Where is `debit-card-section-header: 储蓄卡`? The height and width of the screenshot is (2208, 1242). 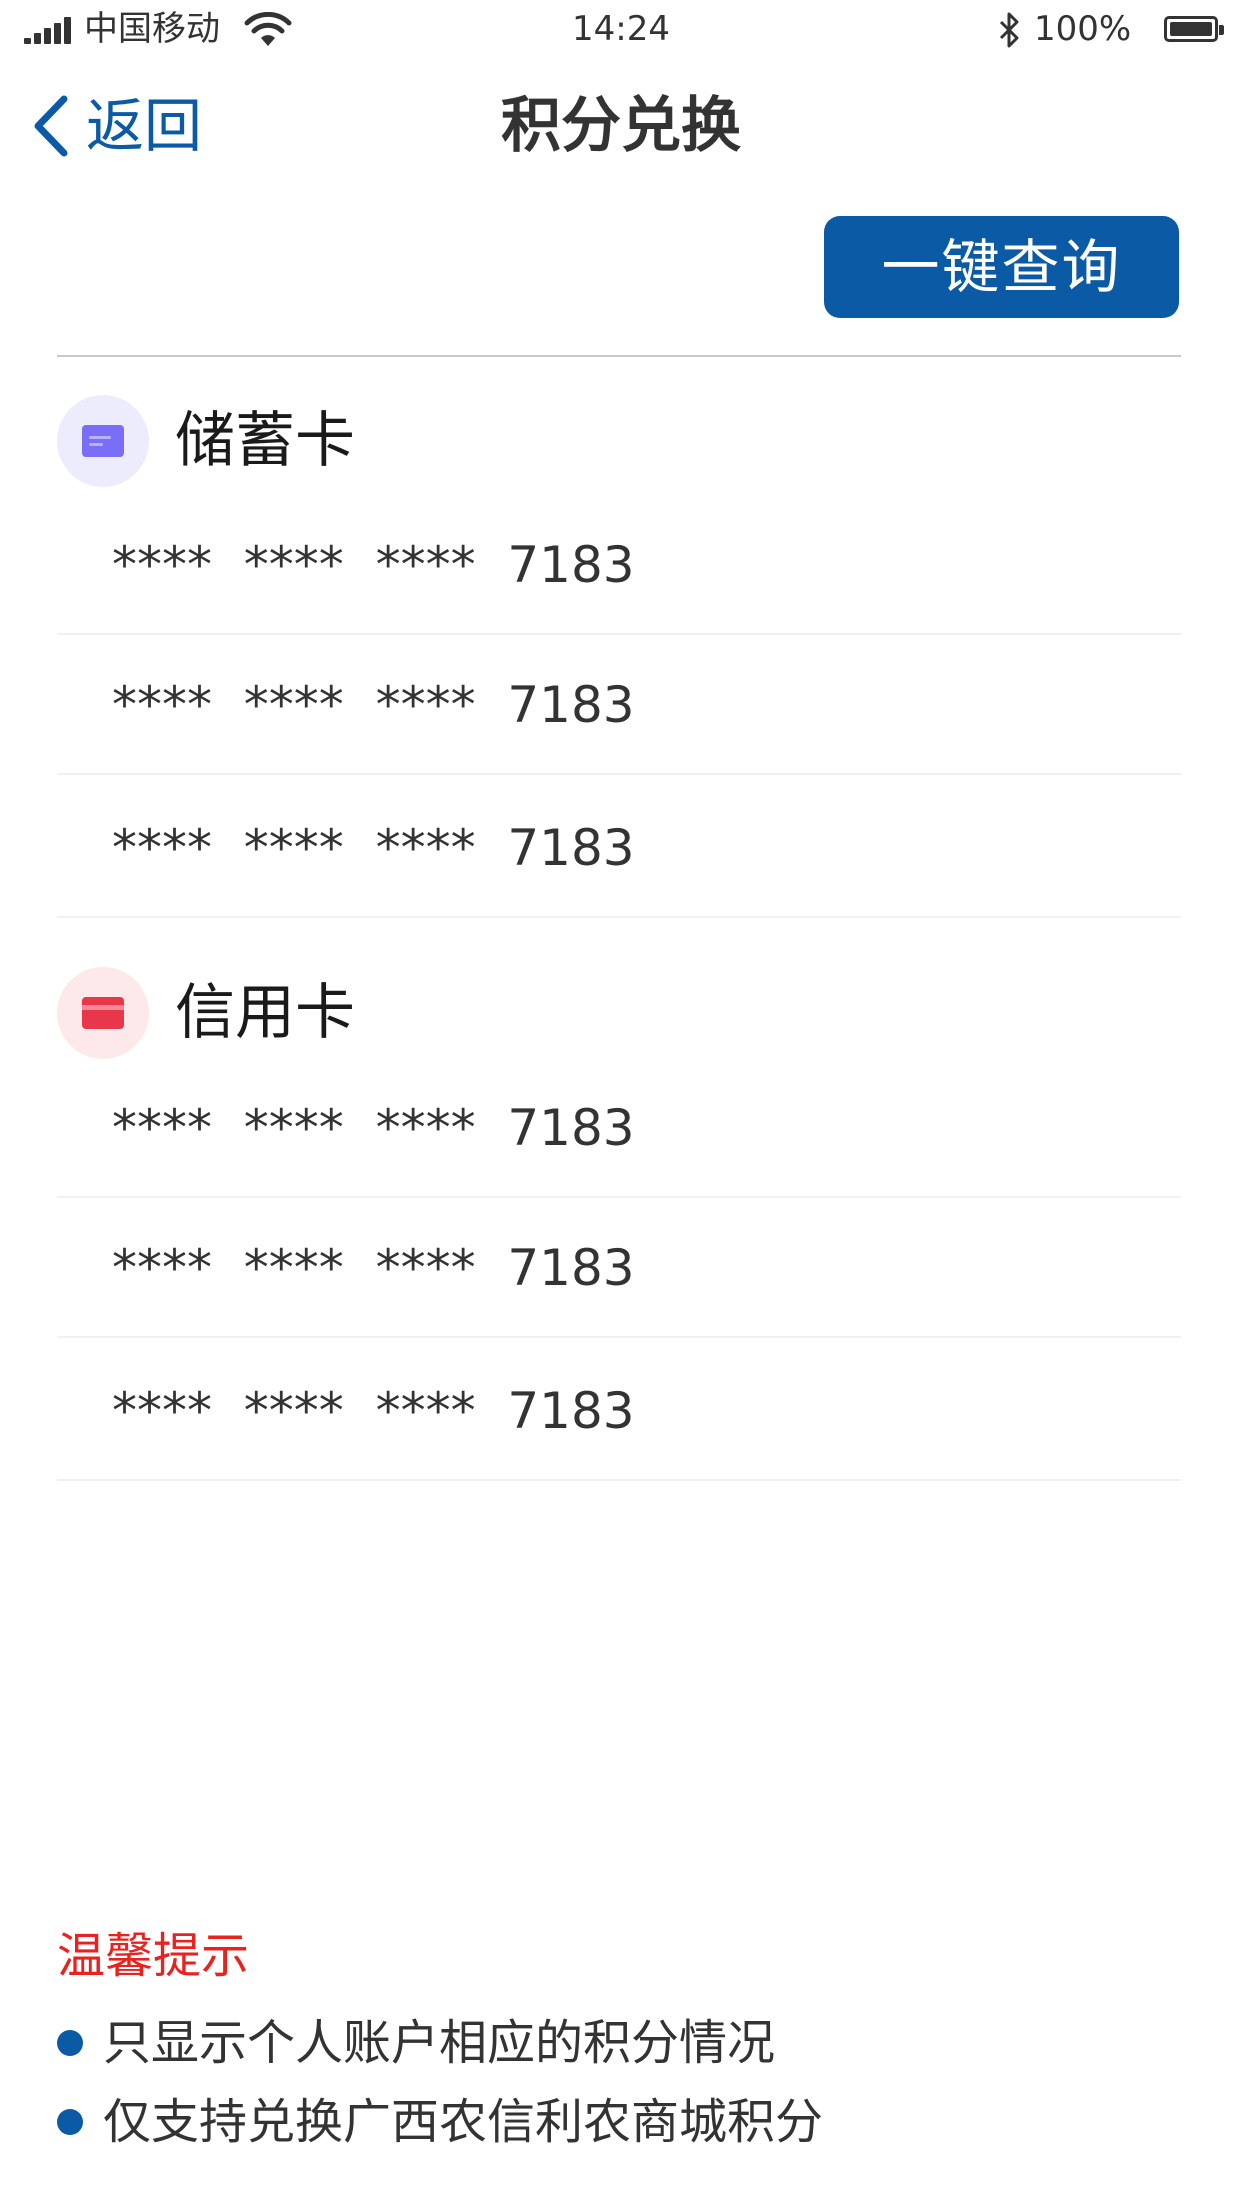 debit-card-section-header: 储蓄卡 is located at coordinates (206, 441).